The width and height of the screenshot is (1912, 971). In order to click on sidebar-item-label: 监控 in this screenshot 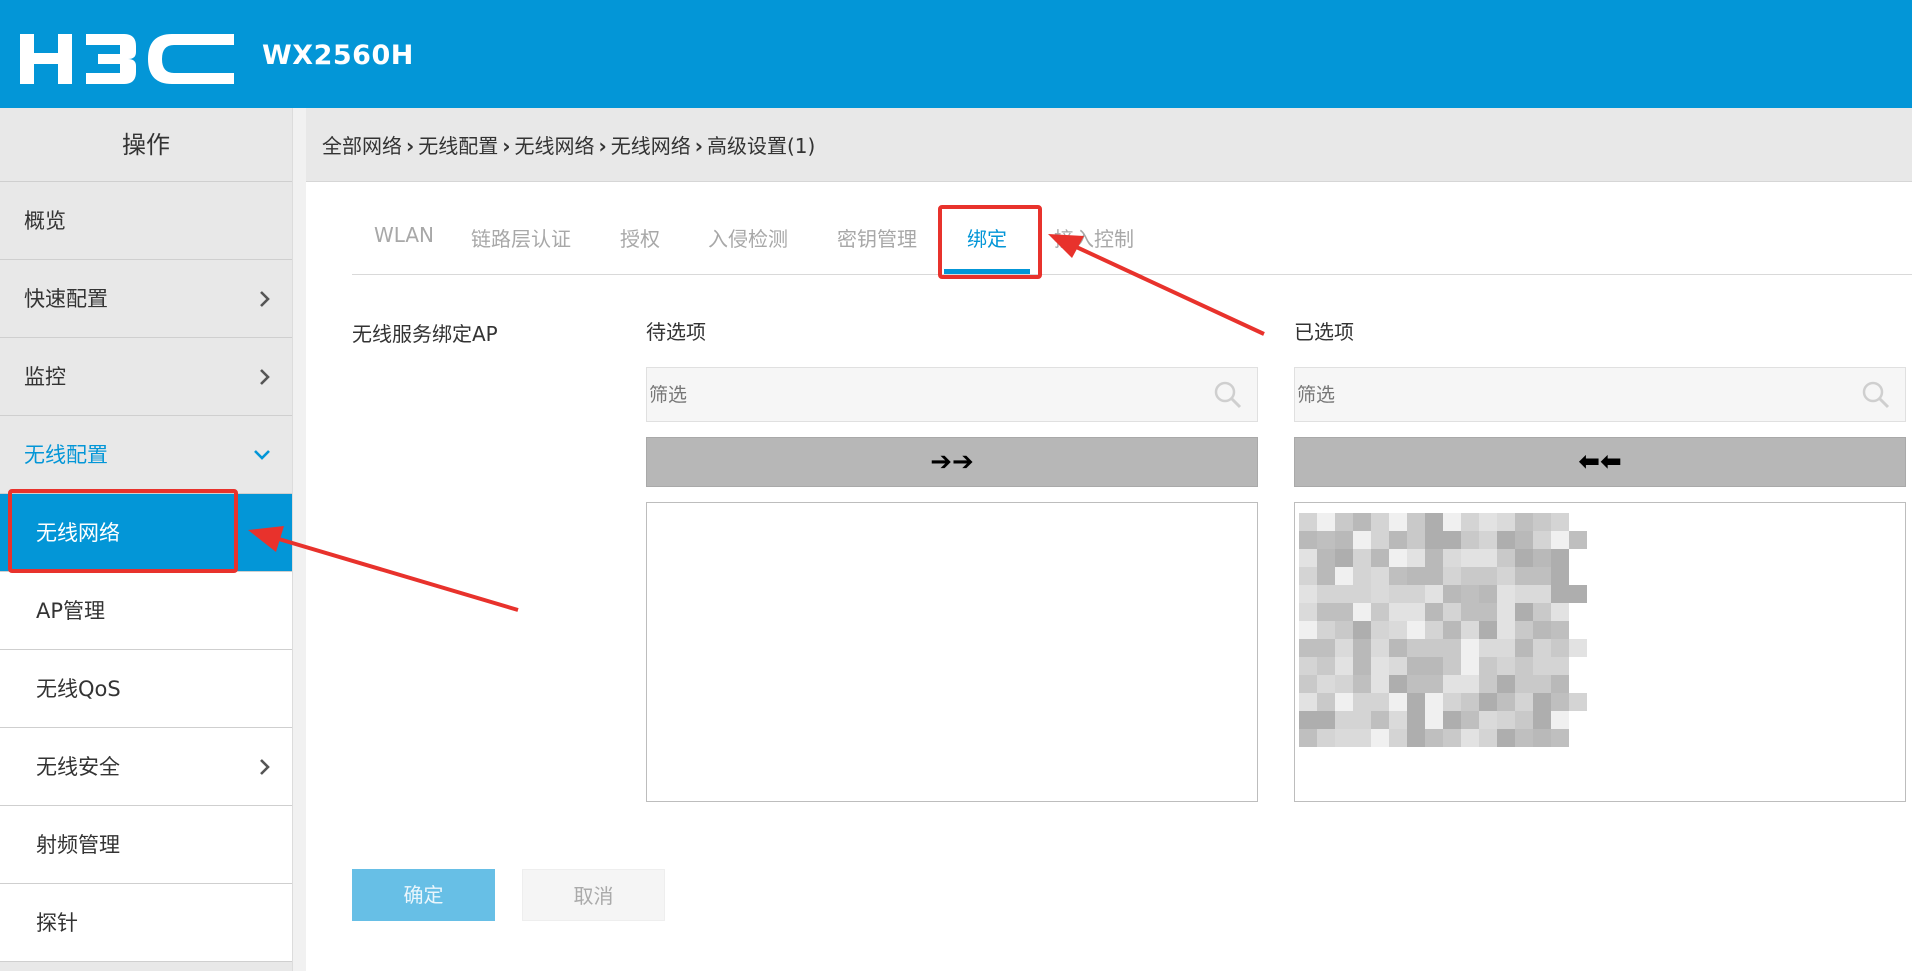, I will do `click(45, 377)`.